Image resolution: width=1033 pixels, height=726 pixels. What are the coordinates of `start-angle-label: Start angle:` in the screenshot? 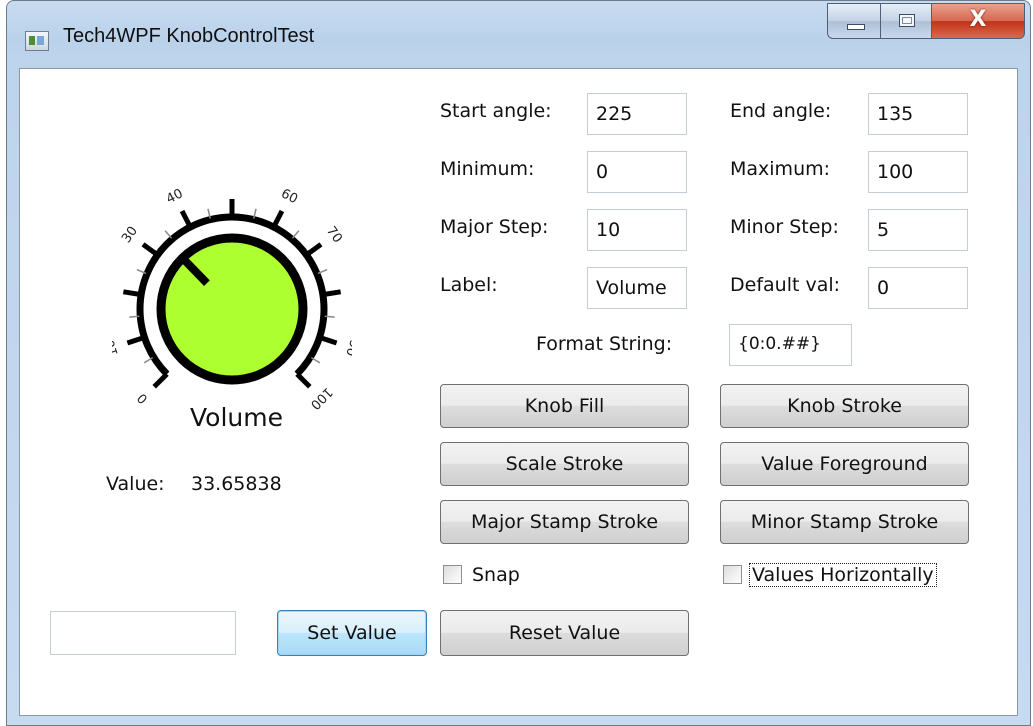 It's located at (496, 111).